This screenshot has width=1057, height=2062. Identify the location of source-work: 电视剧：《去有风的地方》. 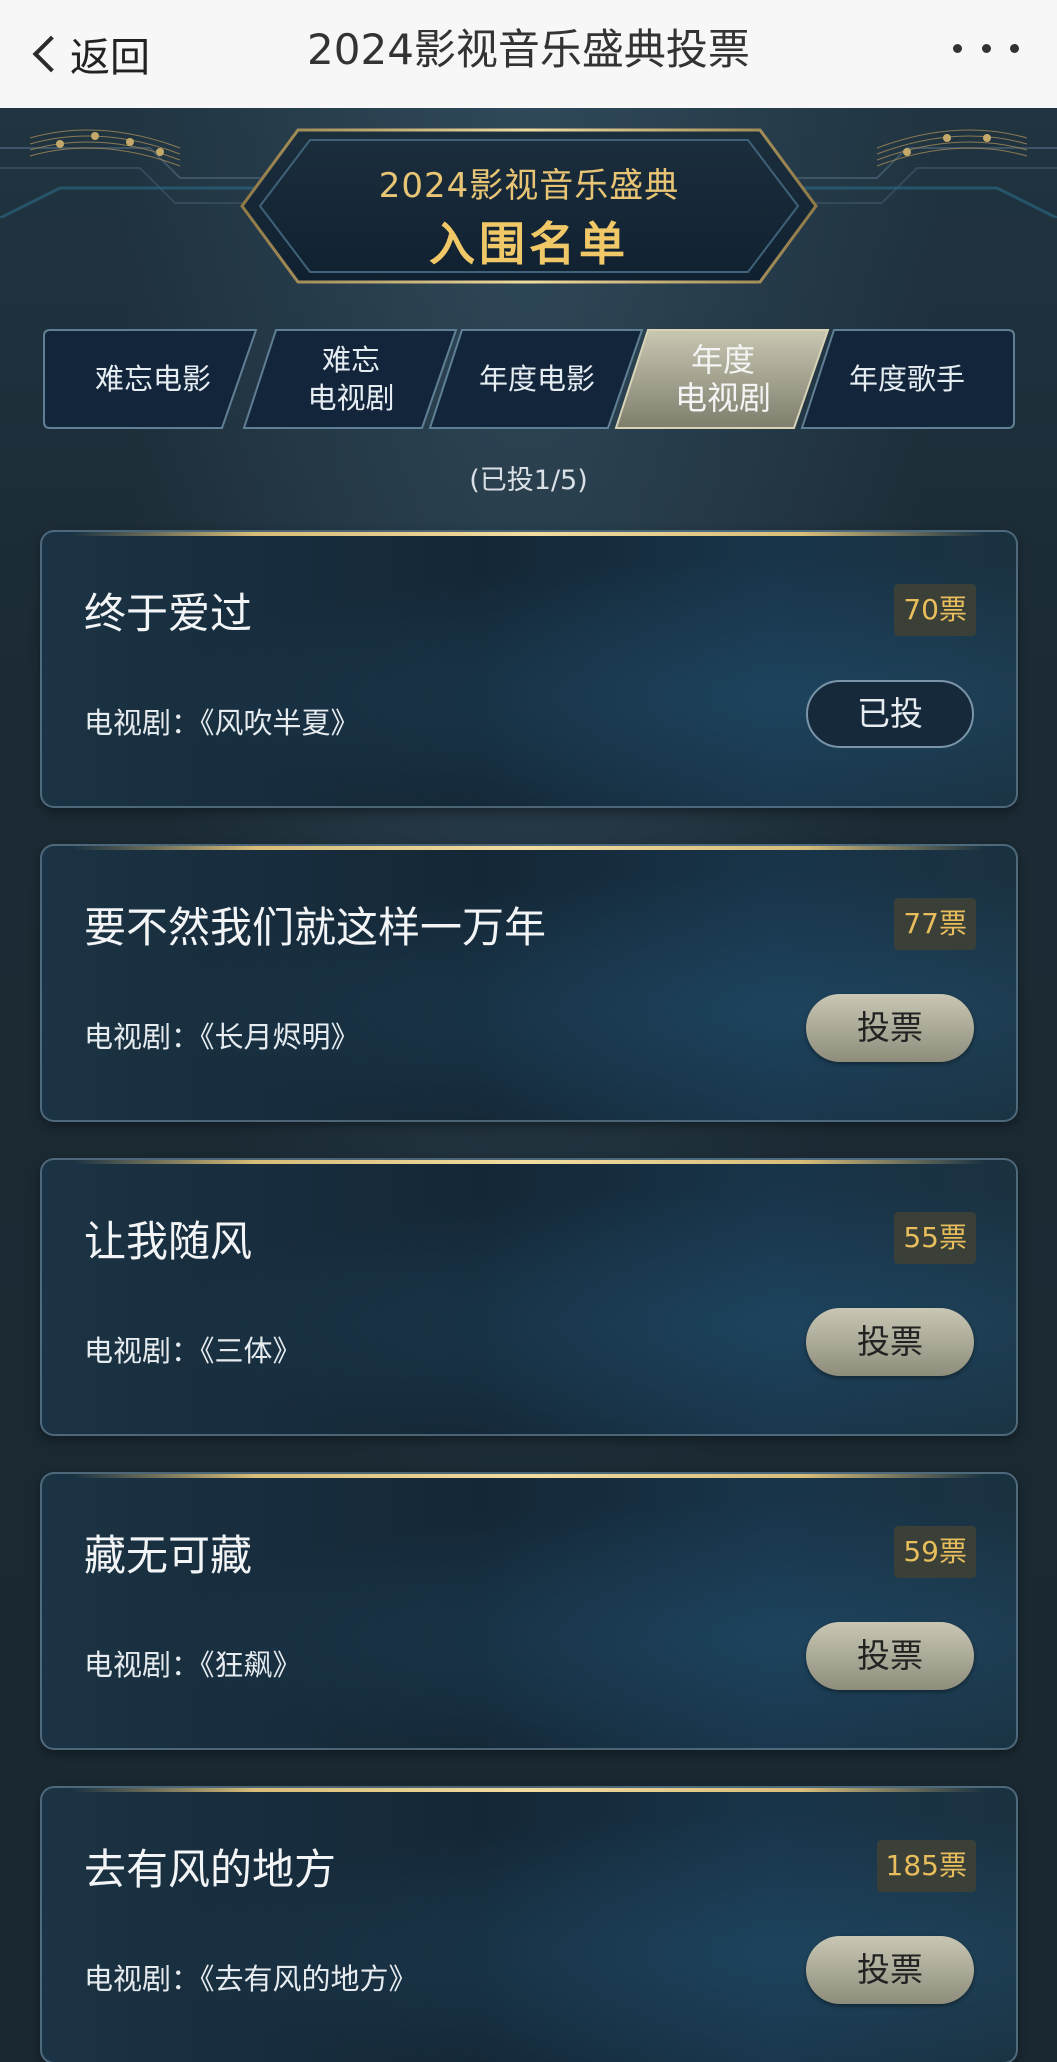
(251, 1979).